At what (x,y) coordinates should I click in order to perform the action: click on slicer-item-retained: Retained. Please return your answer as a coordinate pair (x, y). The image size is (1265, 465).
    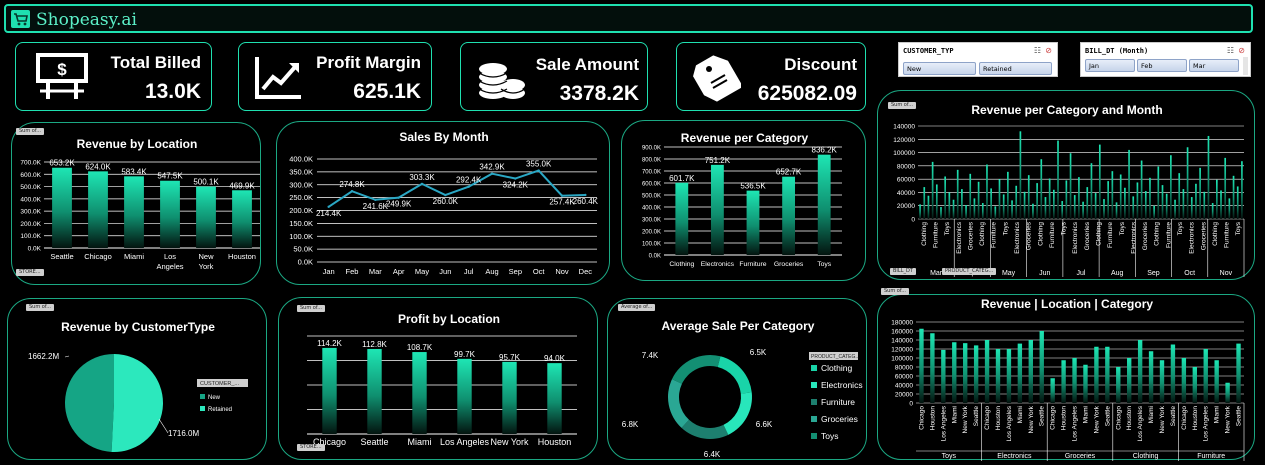
    Looking at the image, I should click on (1015, 68).